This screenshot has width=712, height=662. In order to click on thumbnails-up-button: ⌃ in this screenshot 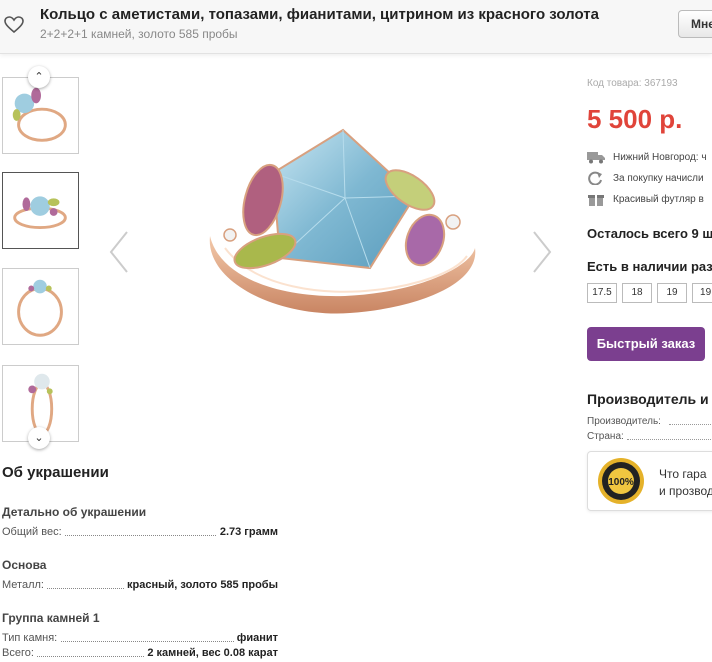, I will do `click(39, 77)`.